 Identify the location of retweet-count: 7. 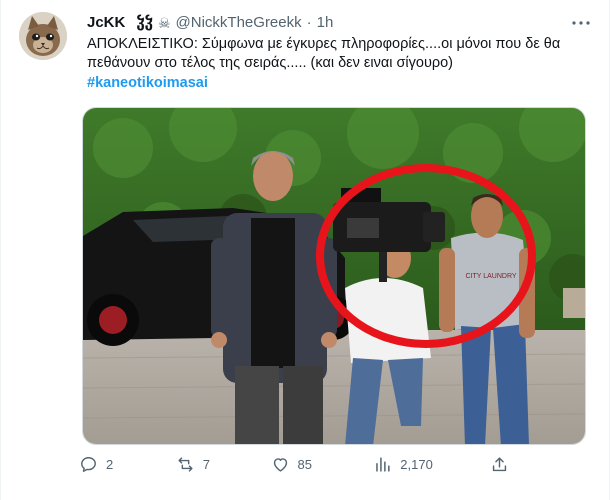
(206, 464).